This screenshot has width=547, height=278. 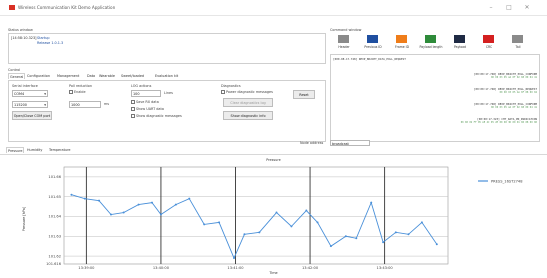 What do you see at coordinates (385, 268) in the screenshot?
I see `x-tick-label: 13:43:00` at bounding box center [385, 268].